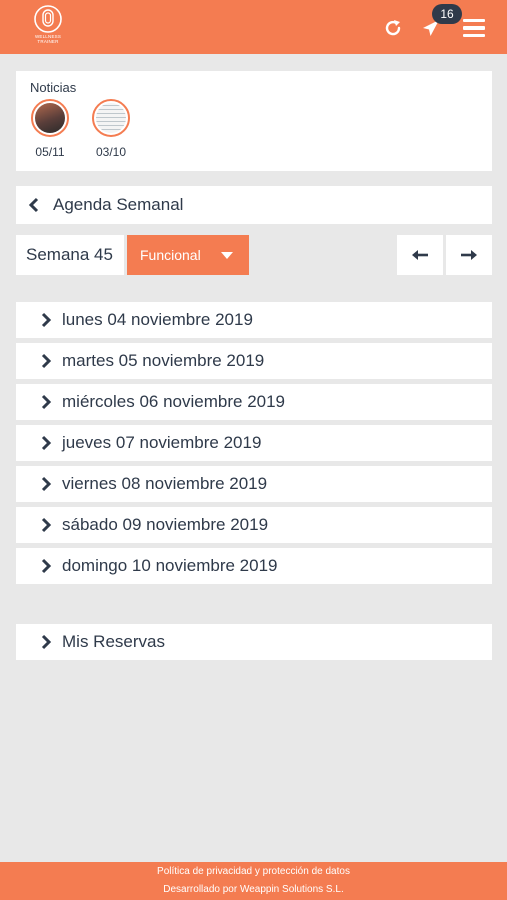 The image size is (507, 900). What do you see at coordinates (118, 204) in the screenshot?
I see `agenda-title: Agenda Semanal` at bounding box center [118, 204].